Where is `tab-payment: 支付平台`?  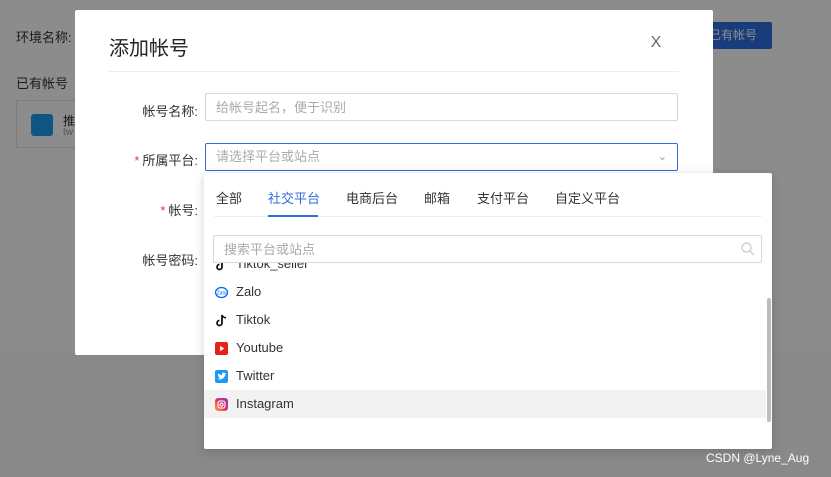 tab-payment: 支付平台 is located at coordinates (503, 197).